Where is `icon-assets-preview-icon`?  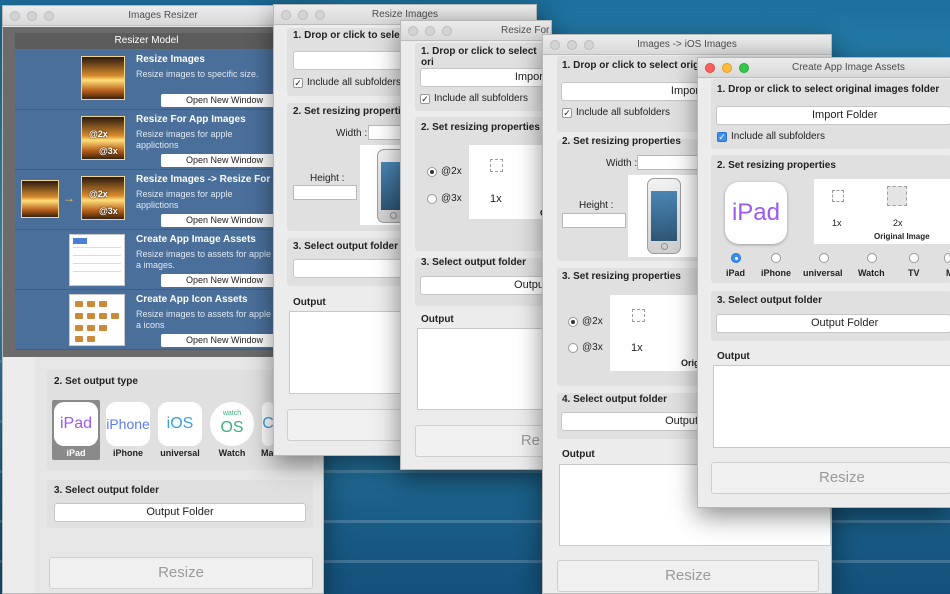 icon-assets-preview-icon is located at coordinates (97, 320).